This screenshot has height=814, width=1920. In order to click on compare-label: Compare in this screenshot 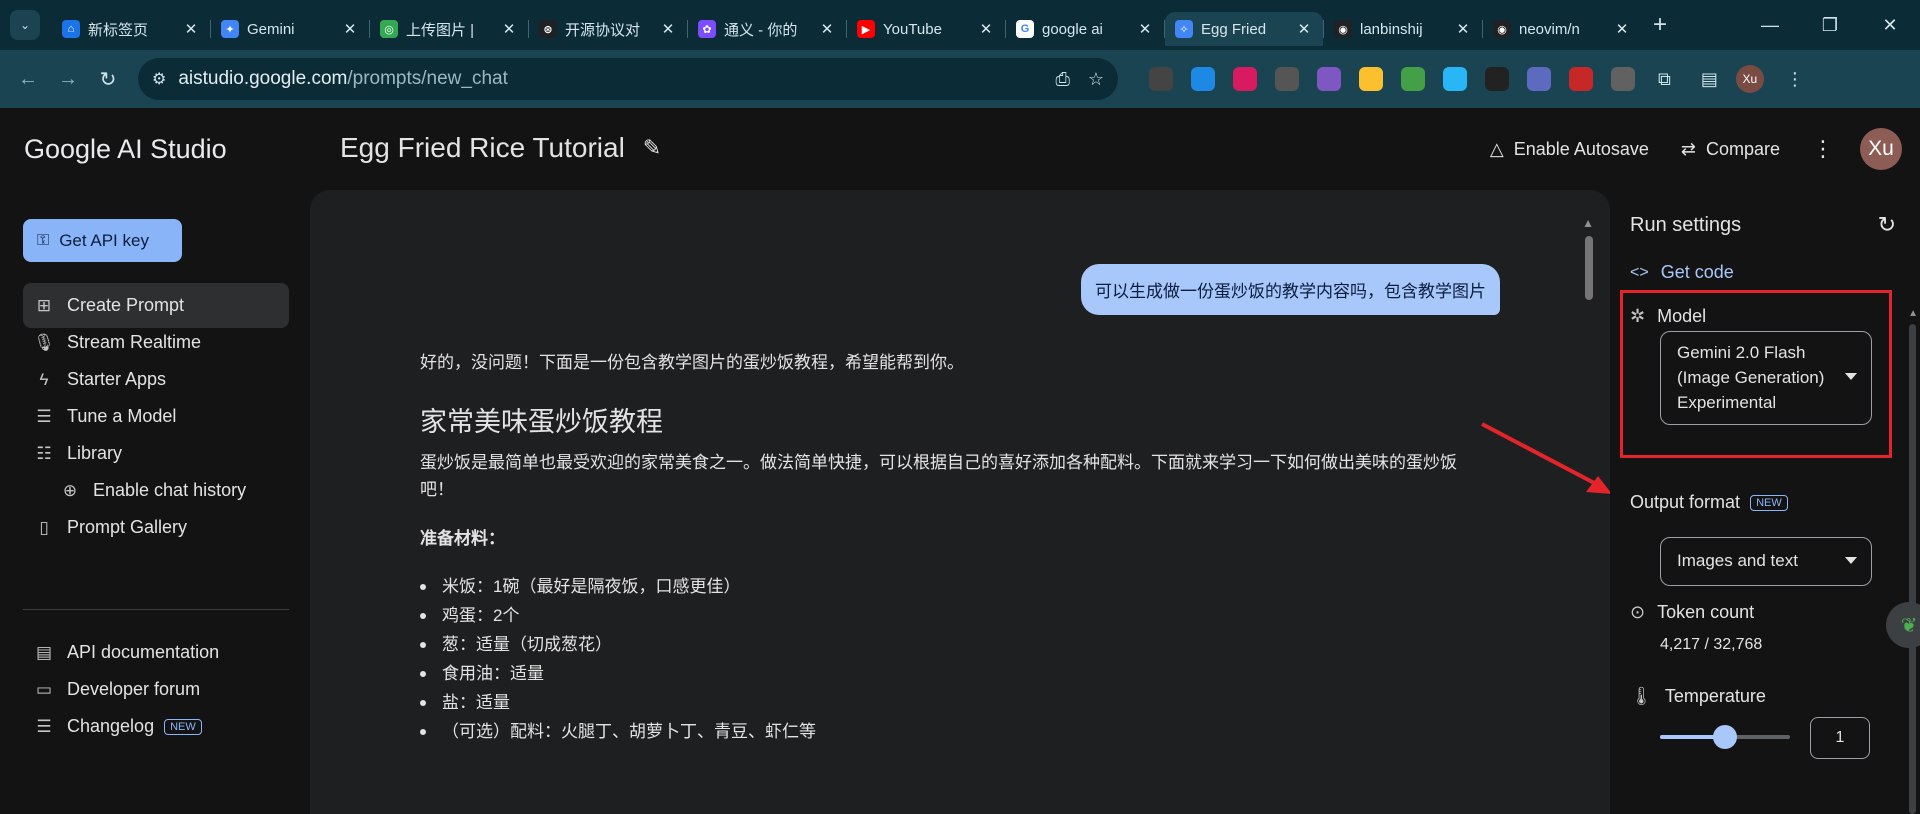, I will do `click(1742, 148)`.